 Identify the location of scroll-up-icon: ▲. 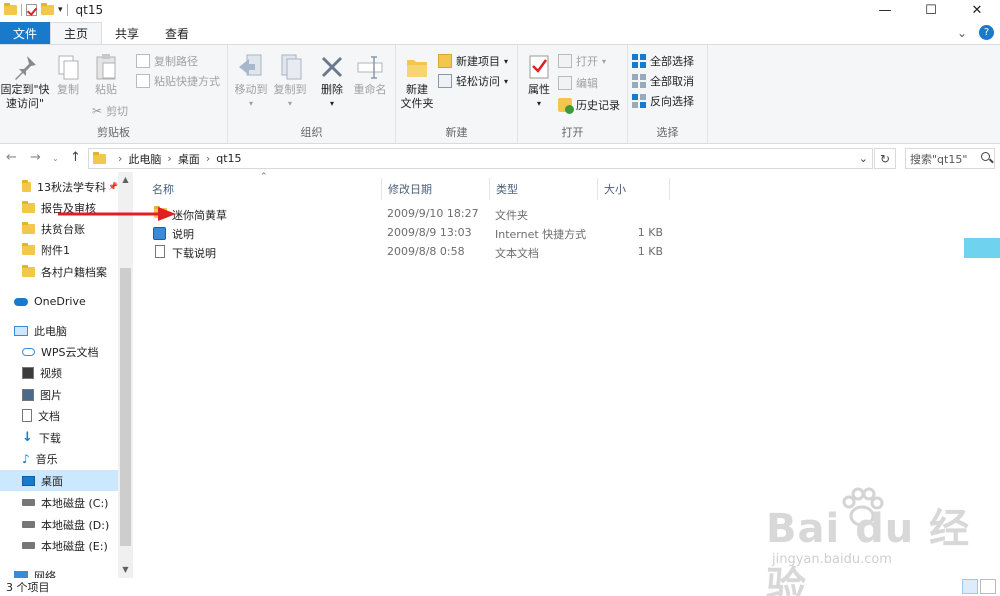
(125, 179).